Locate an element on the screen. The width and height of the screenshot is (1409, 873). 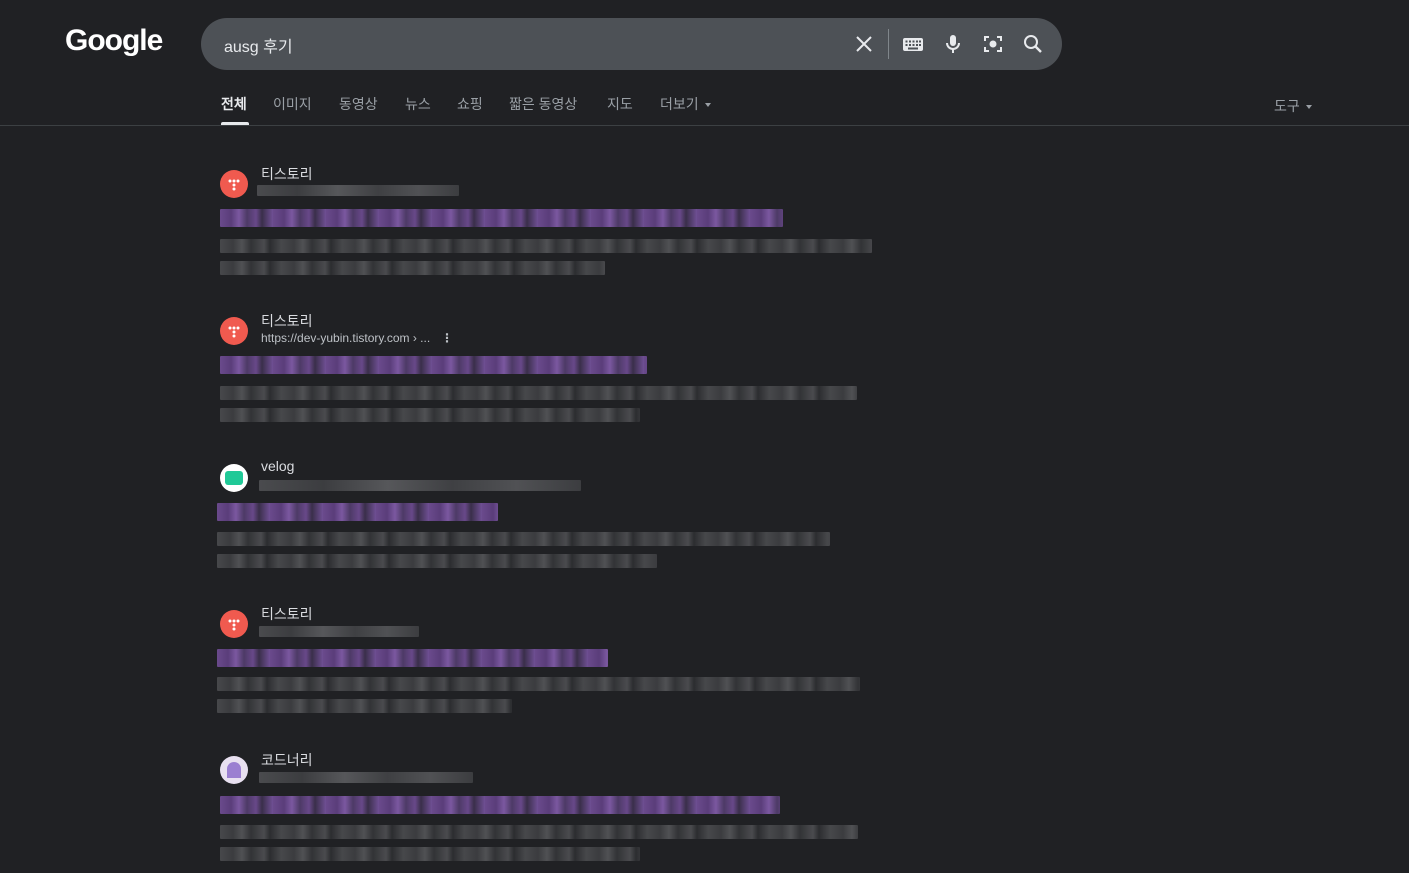
tab-more: 더보기 is located at coordinates (685, 104).